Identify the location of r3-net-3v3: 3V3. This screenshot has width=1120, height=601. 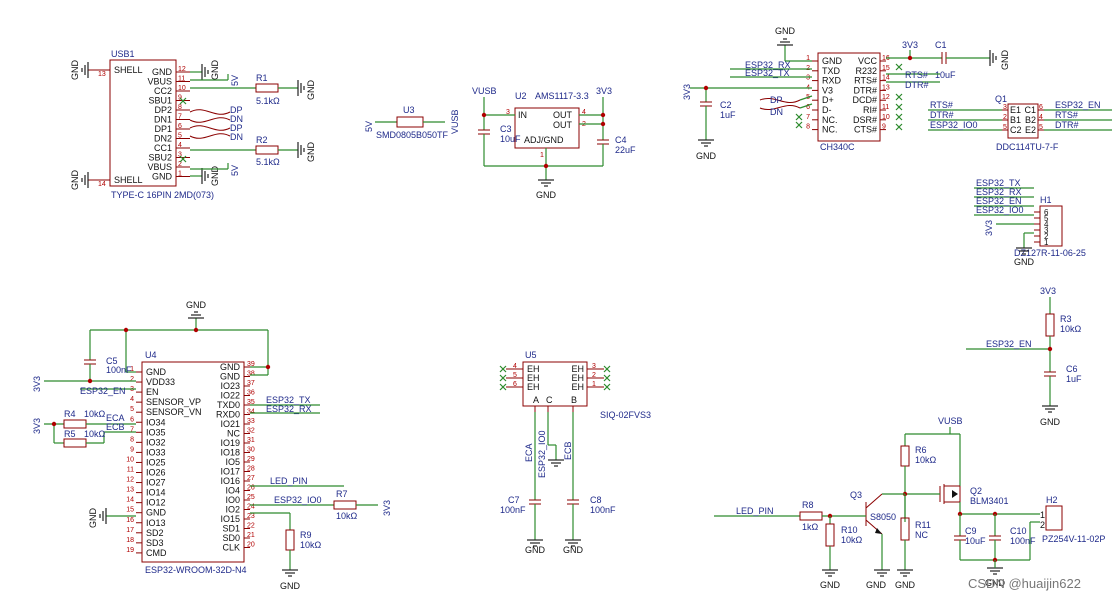
(1048, 291).